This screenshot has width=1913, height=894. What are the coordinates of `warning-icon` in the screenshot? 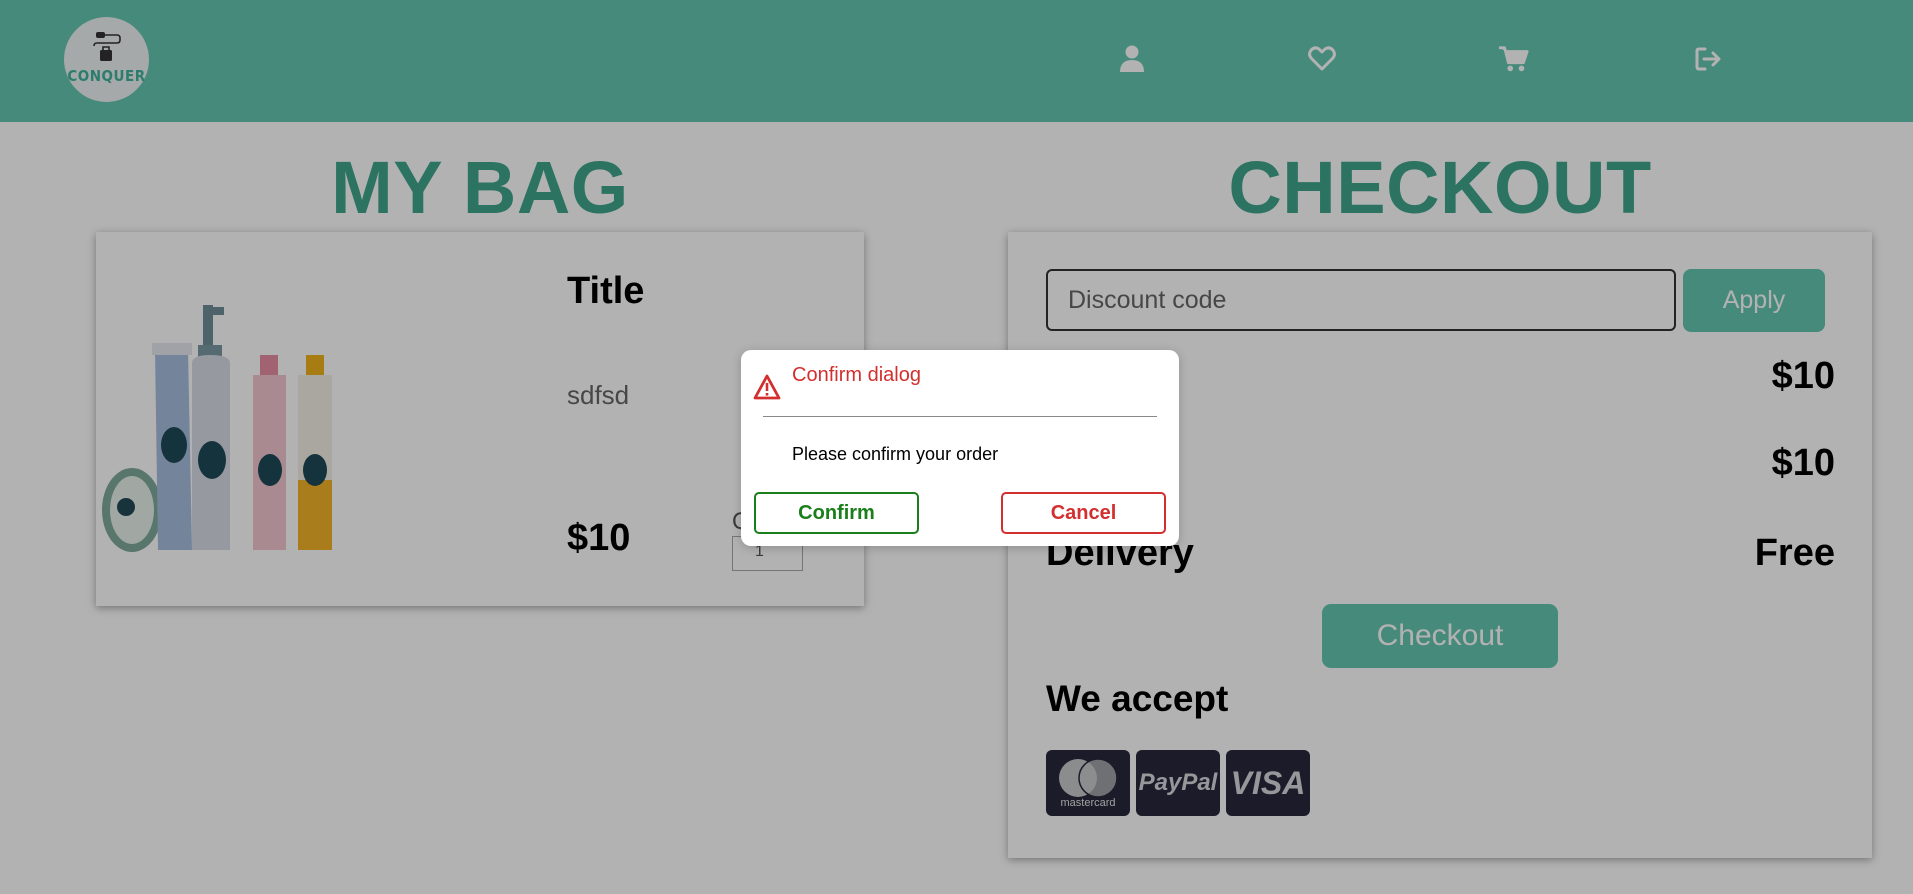 It's located at (767, 387).